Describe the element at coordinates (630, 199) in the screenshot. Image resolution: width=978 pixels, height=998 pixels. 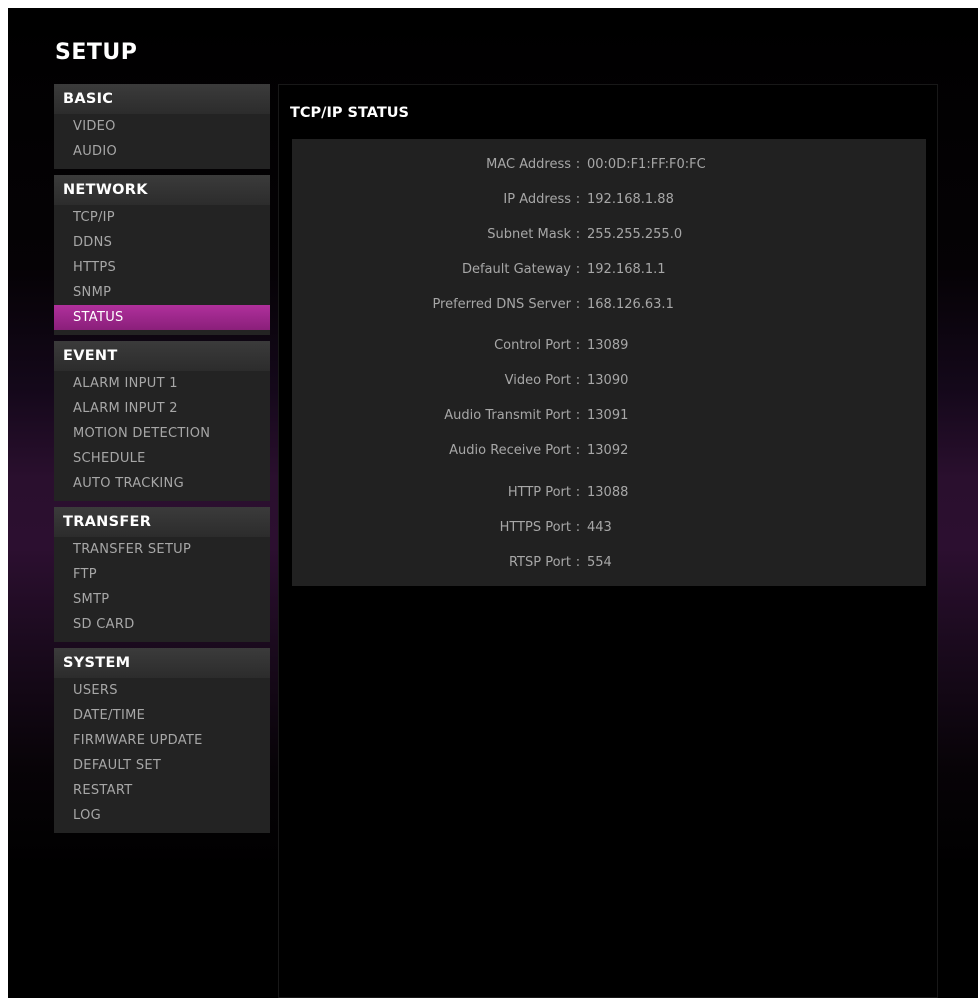
I see `status-value: 192.168.1.88` at that location.